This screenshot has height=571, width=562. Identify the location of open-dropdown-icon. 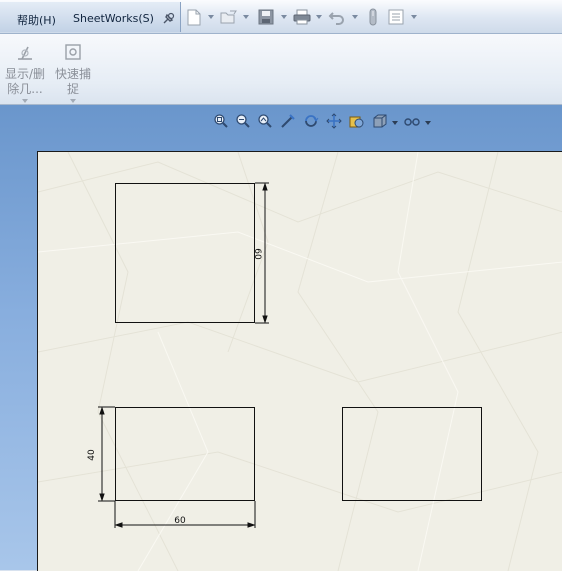
(246, 17).